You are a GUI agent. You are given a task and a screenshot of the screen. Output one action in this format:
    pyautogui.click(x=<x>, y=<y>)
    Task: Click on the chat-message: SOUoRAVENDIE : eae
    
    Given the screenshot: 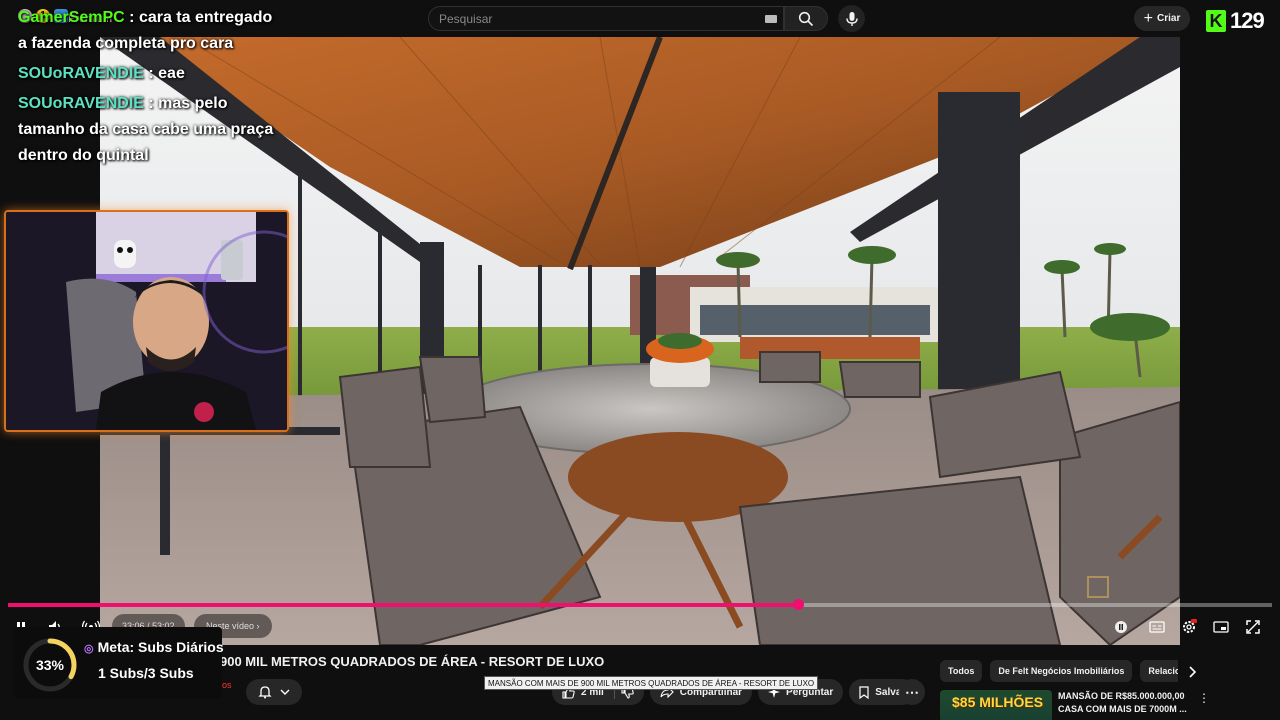 What is the action you would take?
    pyautogui.click(x=148, y=74)
    